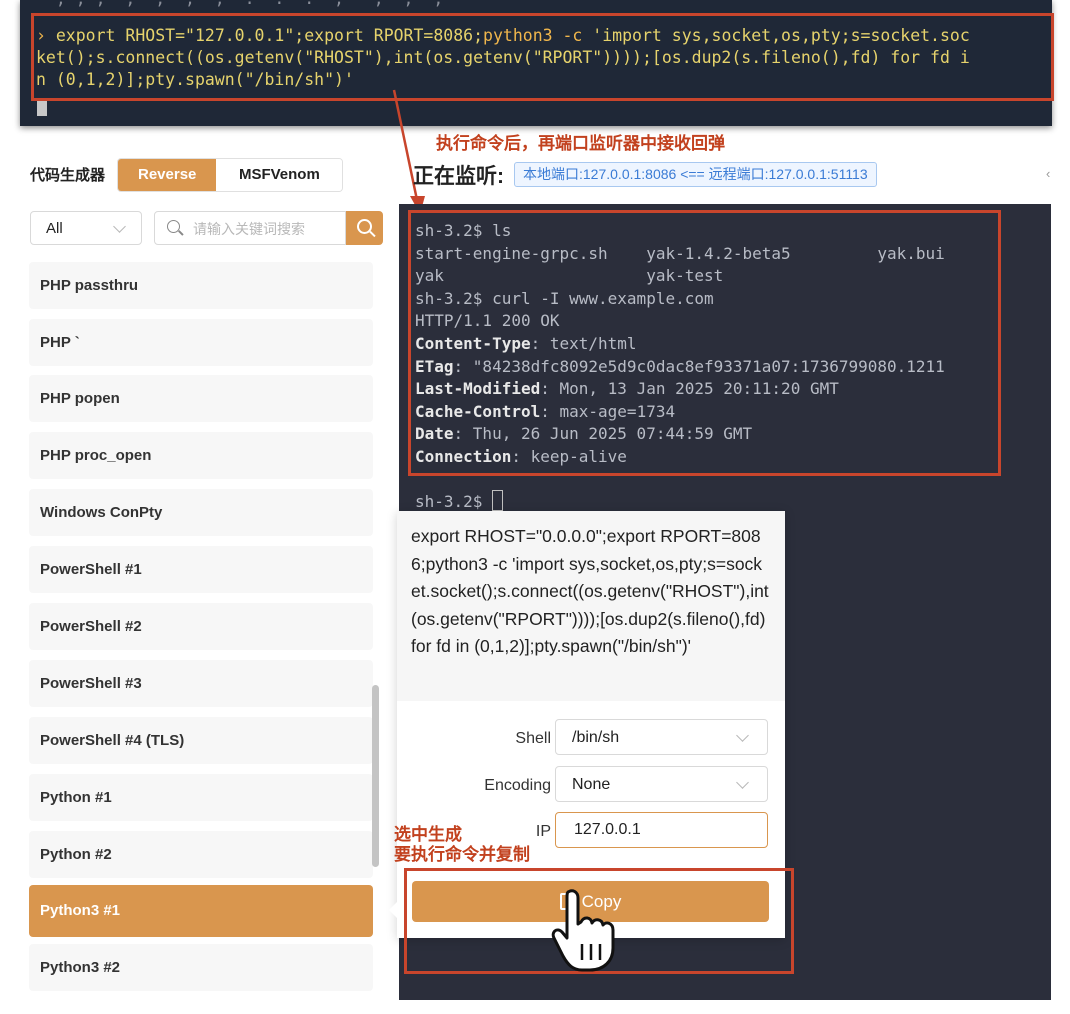  Describe the element at coordinates (201, 683) in the screenshot. I see `list-item: PowerShell #3` at that location.